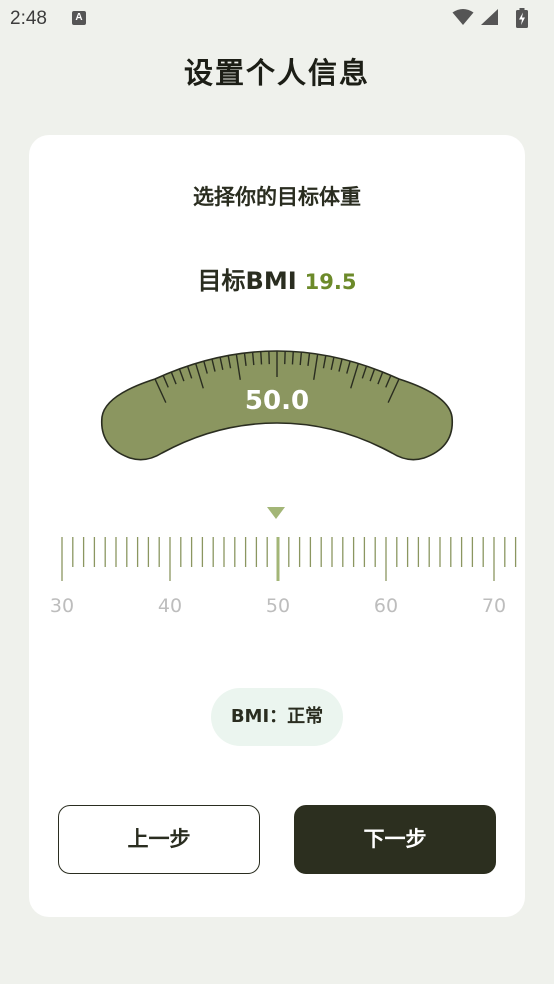 Image resolution: width=554 pixels, height=984 pixels. Describe the element at coordinates (489, 17) in the screenshot. I see `signal-icon` at that location.